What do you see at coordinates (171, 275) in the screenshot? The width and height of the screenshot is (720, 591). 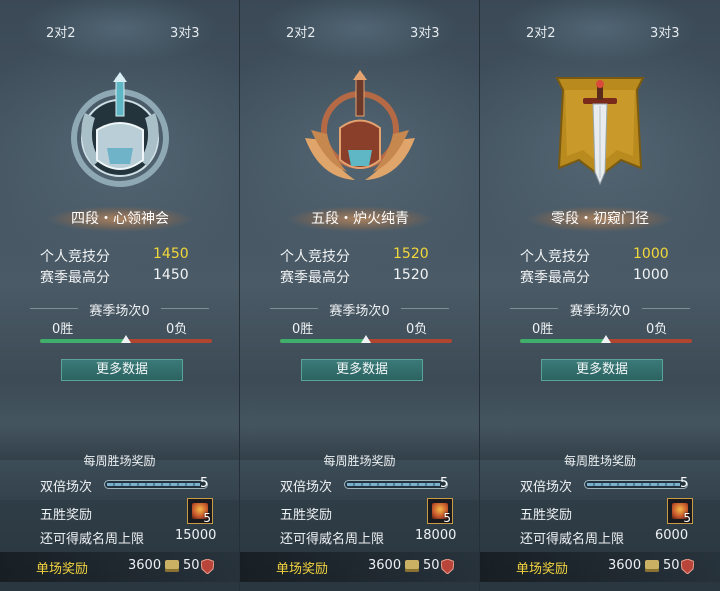 I see `season-high-value: 1450` at bounding box center [171, 275].